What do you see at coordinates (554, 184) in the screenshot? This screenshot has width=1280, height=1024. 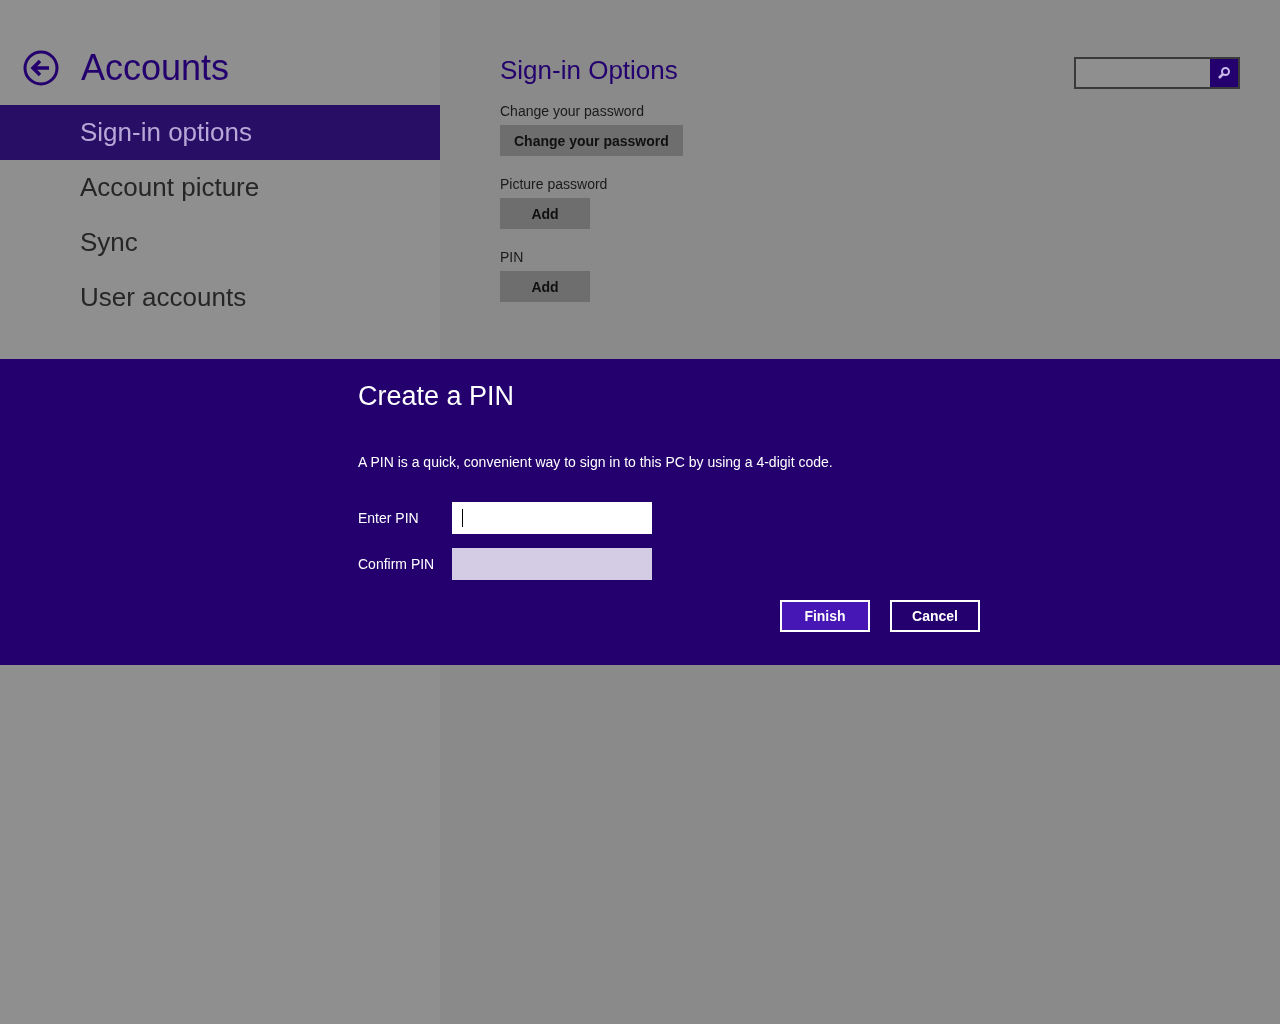 I see `setting-label: Picture password` at bounding box center [554, 184].